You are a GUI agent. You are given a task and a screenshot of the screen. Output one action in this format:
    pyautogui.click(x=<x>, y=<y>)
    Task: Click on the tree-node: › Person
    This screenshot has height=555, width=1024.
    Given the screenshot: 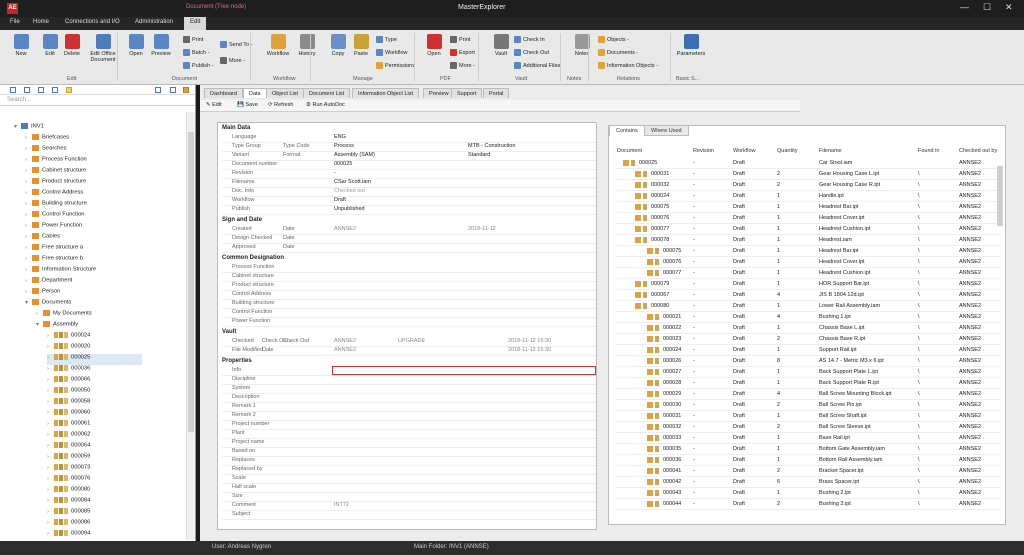 What is the action you would take?
    pyautogui.click(x=42, y=293)
    